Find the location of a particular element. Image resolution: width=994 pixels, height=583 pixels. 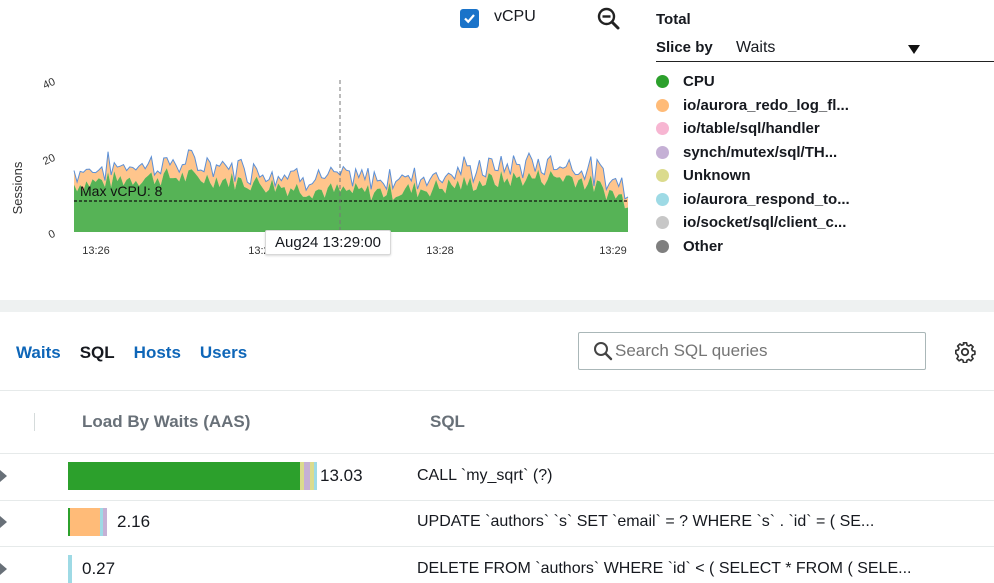

tab-sql: SQL is located at coordinates (97, 353).